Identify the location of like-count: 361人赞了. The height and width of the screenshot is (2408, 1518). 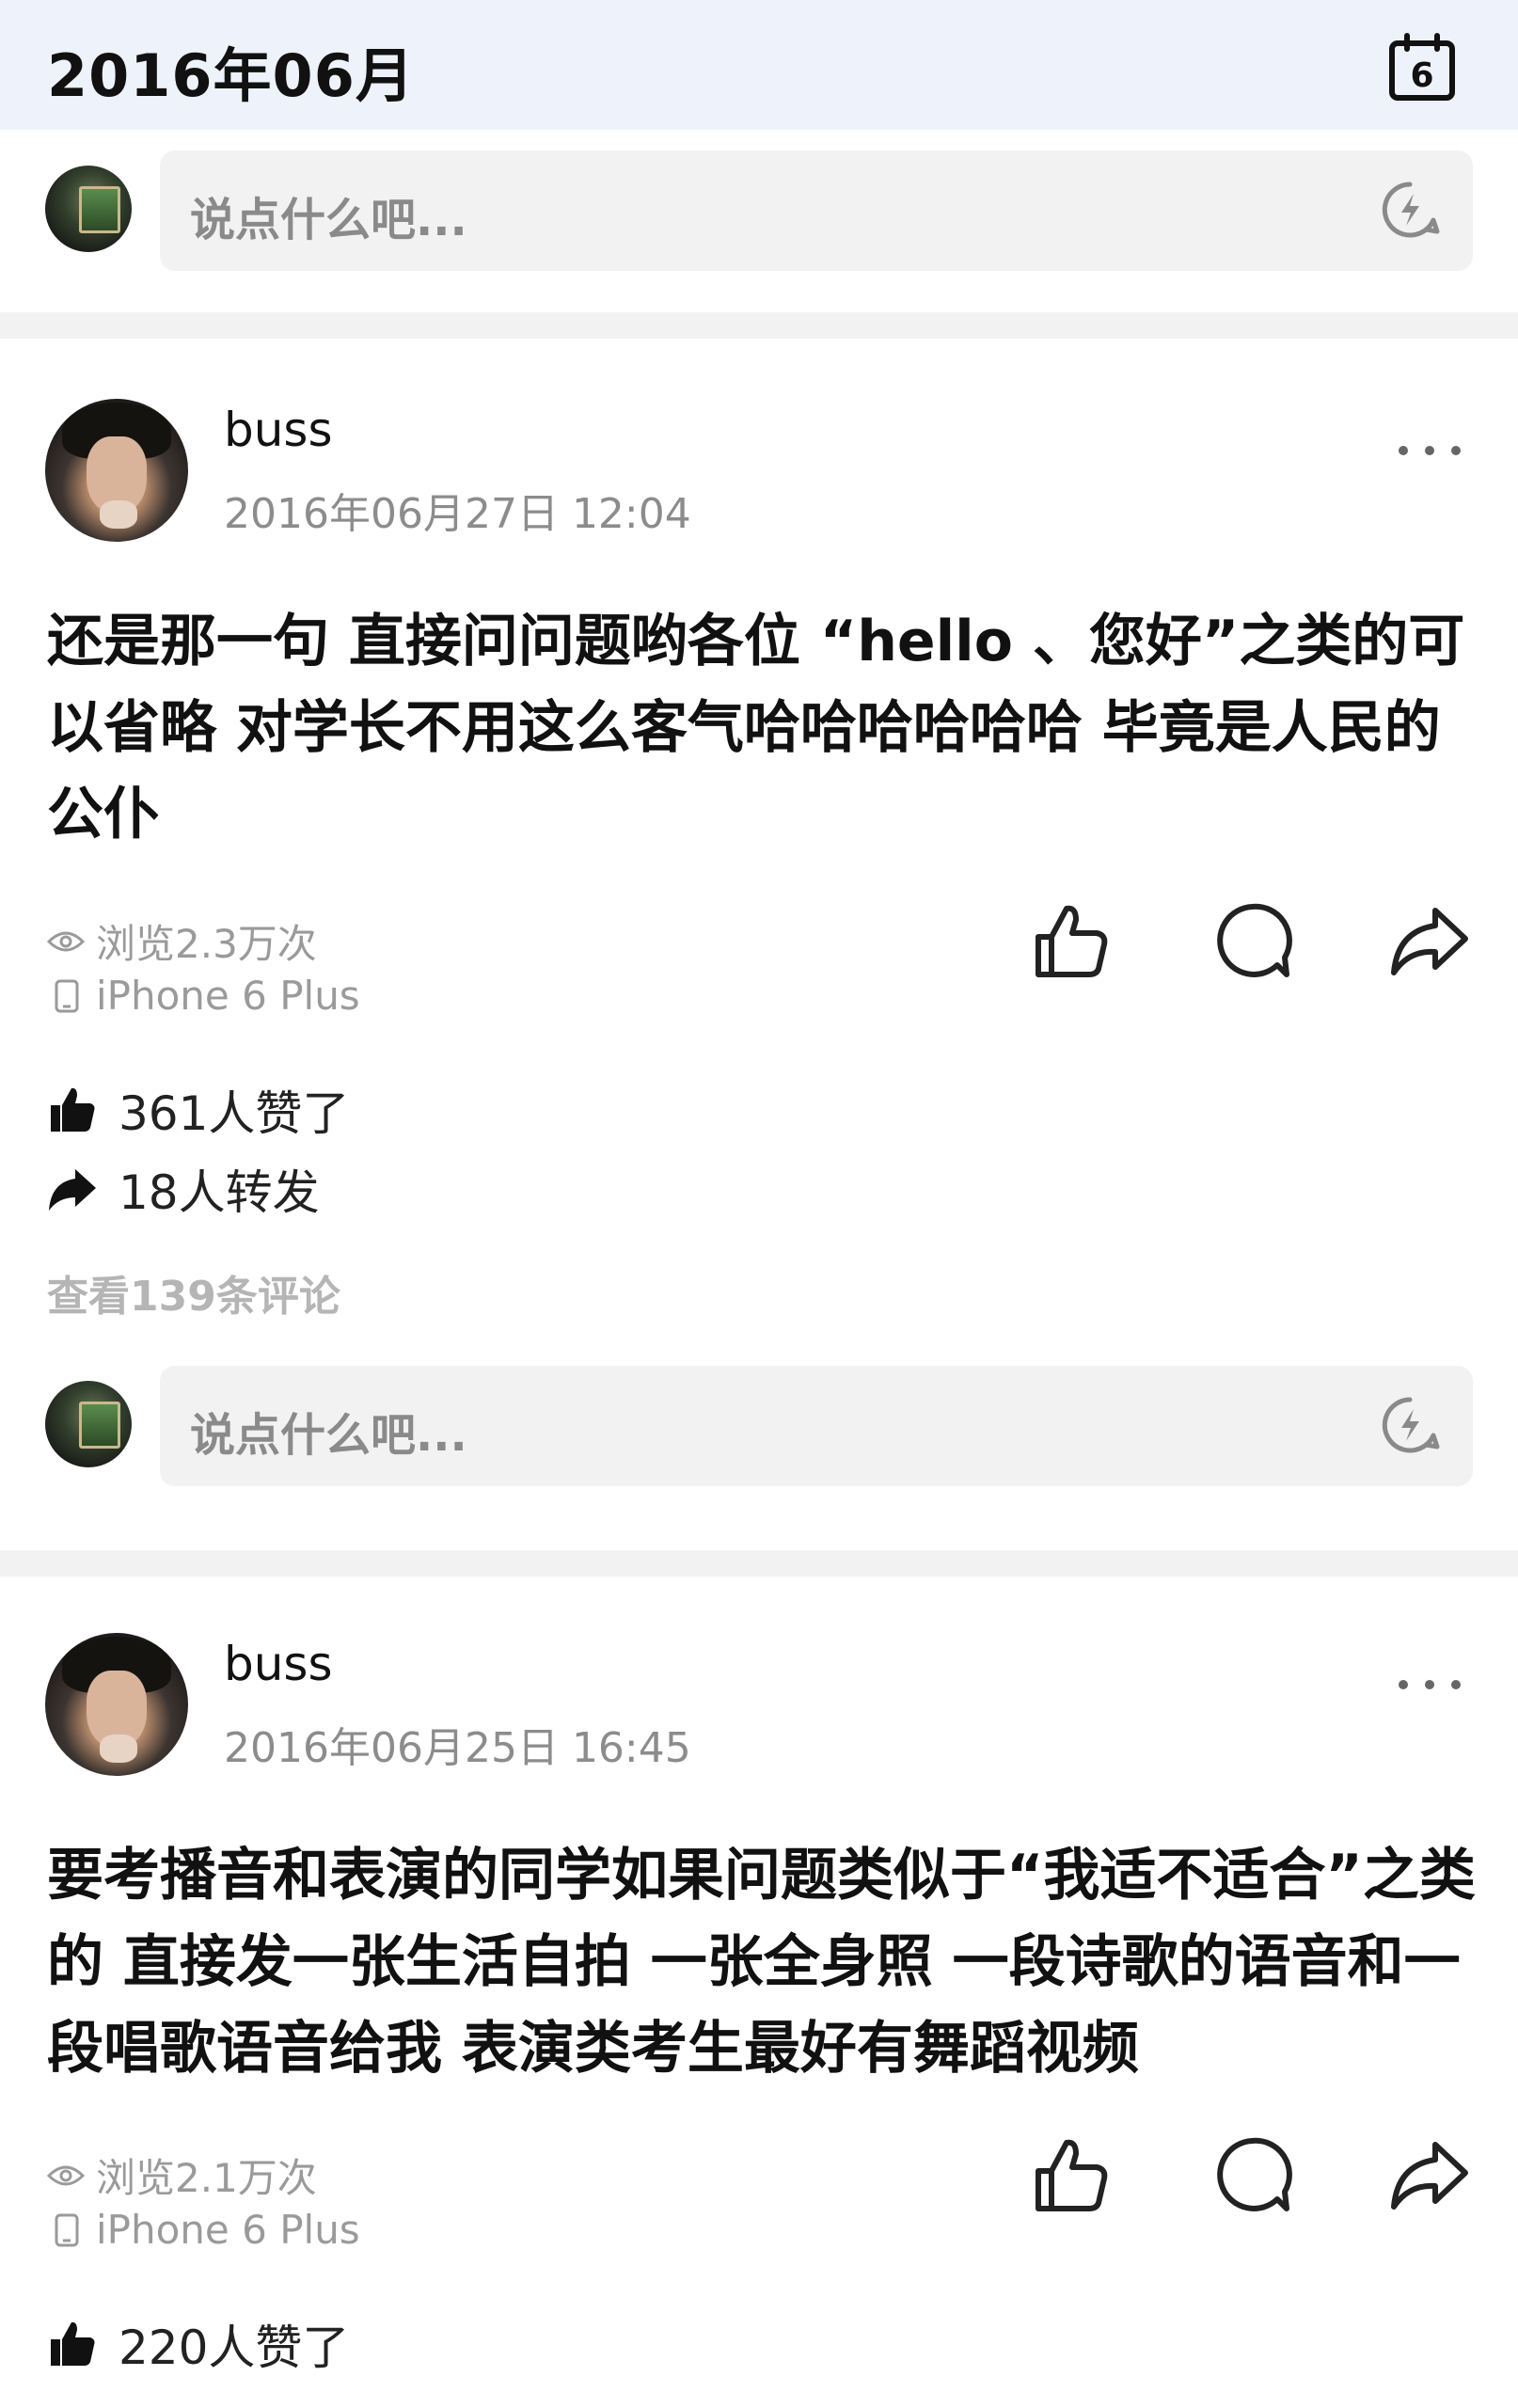
(198, 1110).